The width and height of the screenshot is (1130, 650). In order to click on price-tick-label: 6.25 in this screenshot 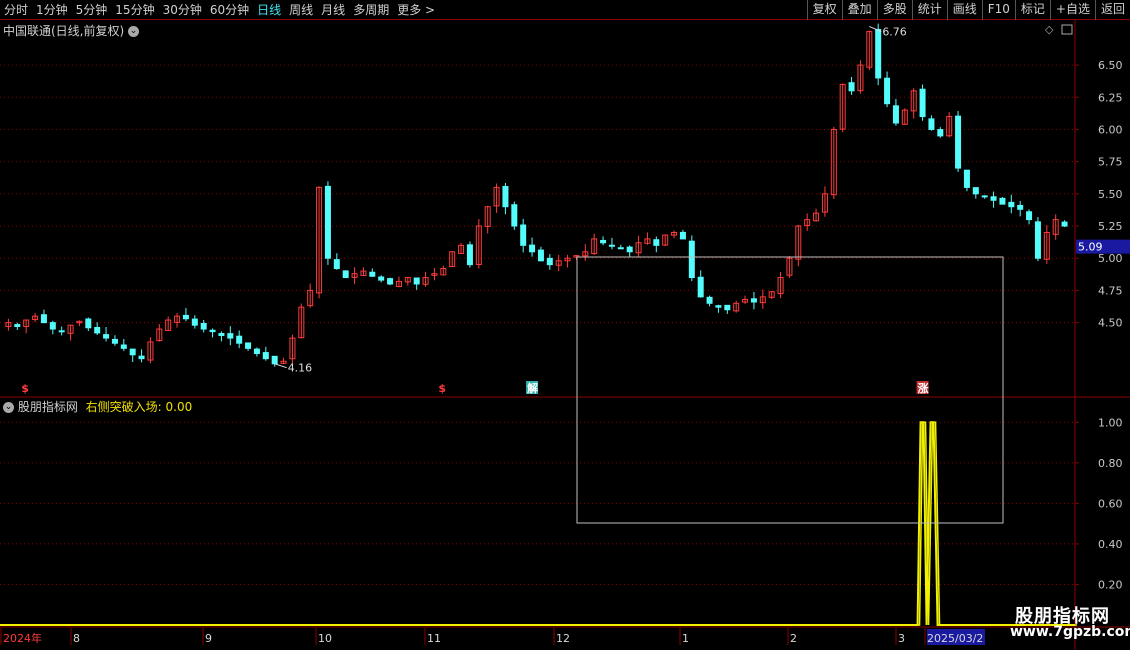, I will do `click(1110, 97)`.